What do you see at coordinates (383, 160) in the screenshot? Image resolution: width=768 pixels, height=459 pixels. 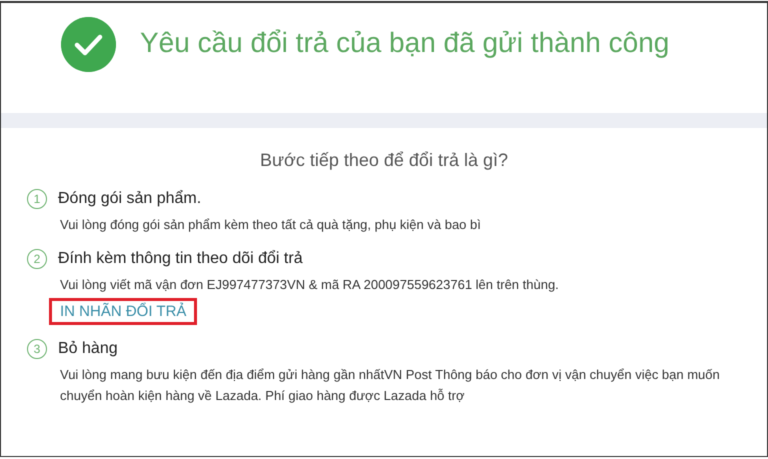 I see `section-heading: Bước tiếp theo để đổi trả là gì?` at bounding box center [383, 160].